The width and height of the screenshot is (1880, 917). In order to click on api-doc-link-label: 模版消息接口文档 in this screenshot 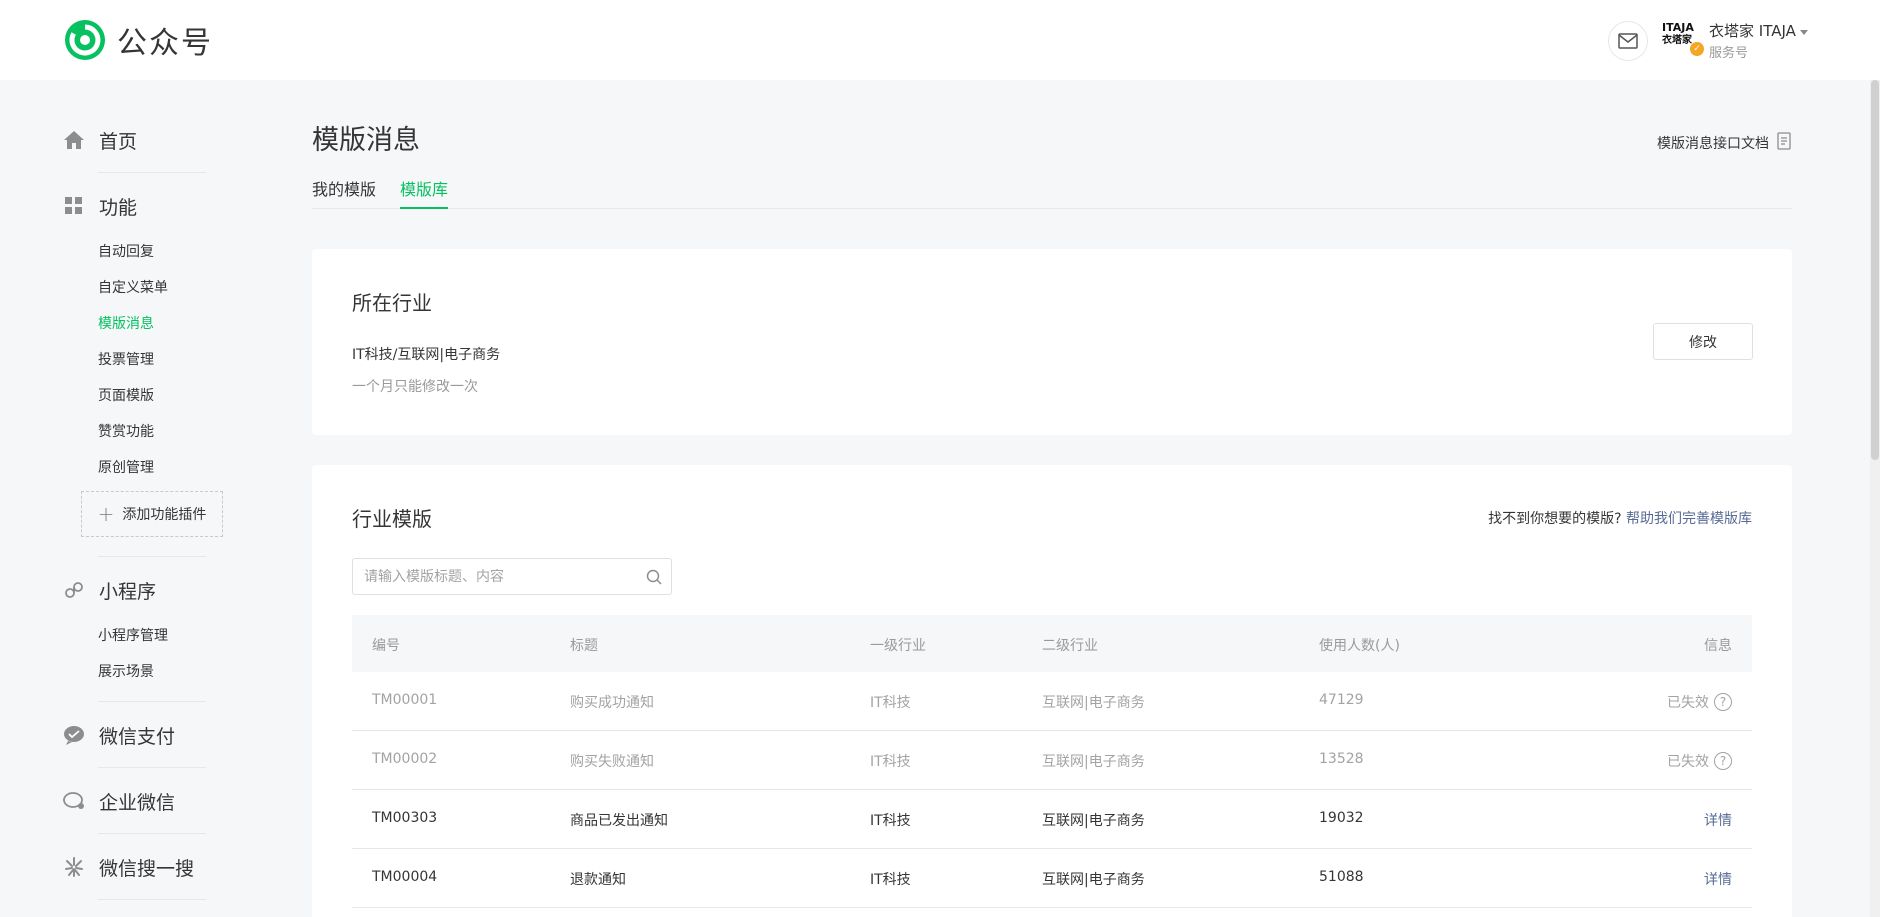, I will do `click(1713, 144)`.